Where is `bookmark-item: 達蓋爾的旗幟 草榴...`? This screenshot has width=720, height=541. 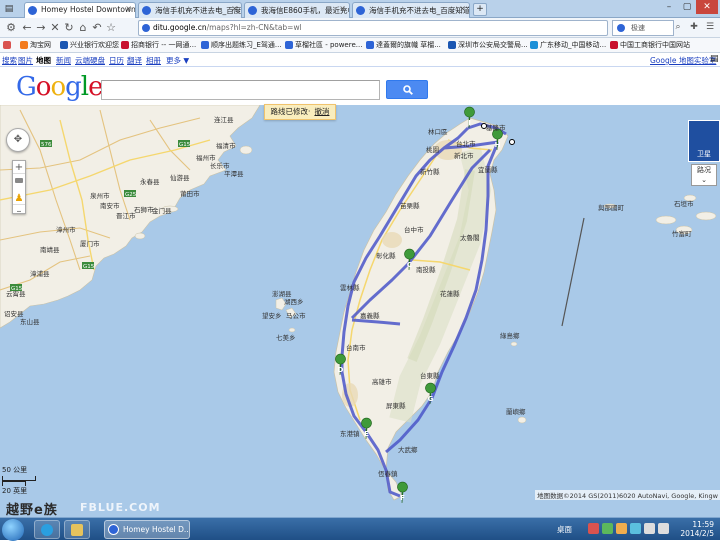
bookmark-item: 達蓋爾的旗幟 草榴... is located at coordinates (403, 45).